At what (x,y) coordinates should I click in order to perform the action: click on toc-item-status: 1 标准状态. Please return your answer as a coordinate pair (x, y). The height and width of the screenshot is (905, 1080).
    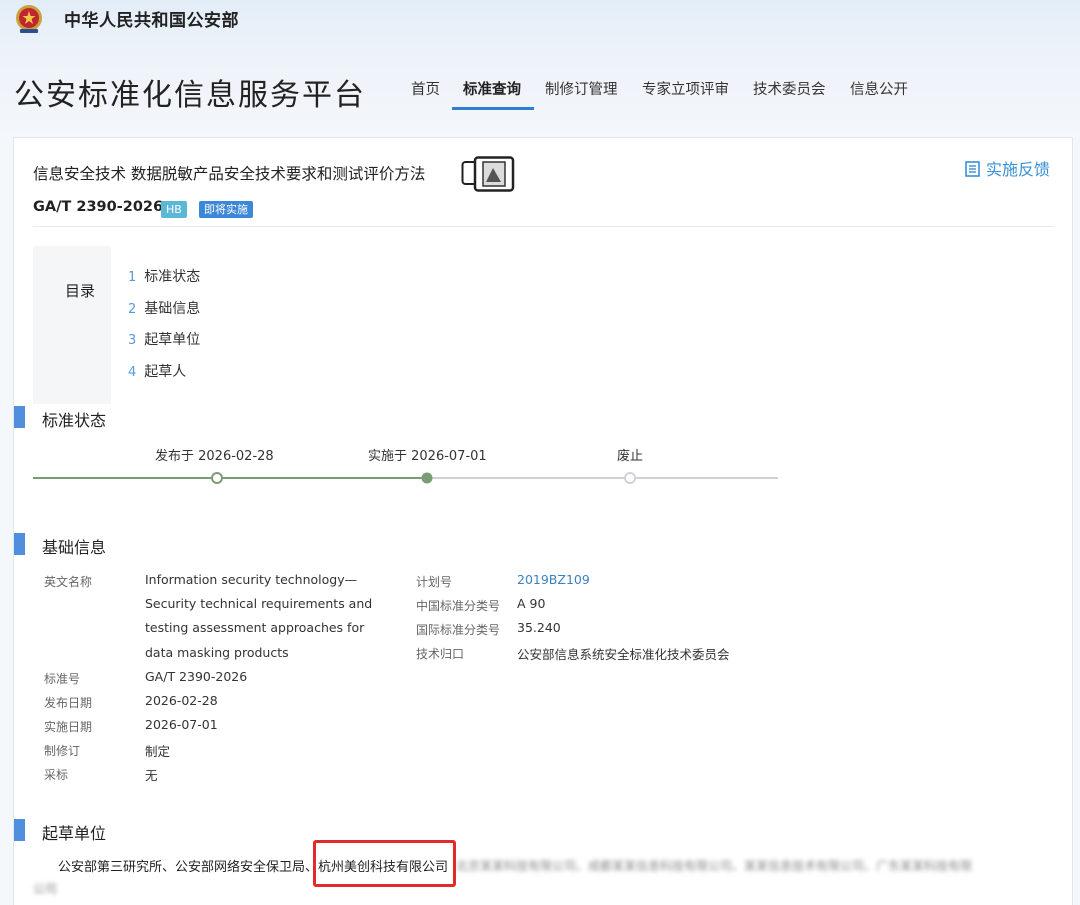
    Looking at the image, I should click on (164, 276).